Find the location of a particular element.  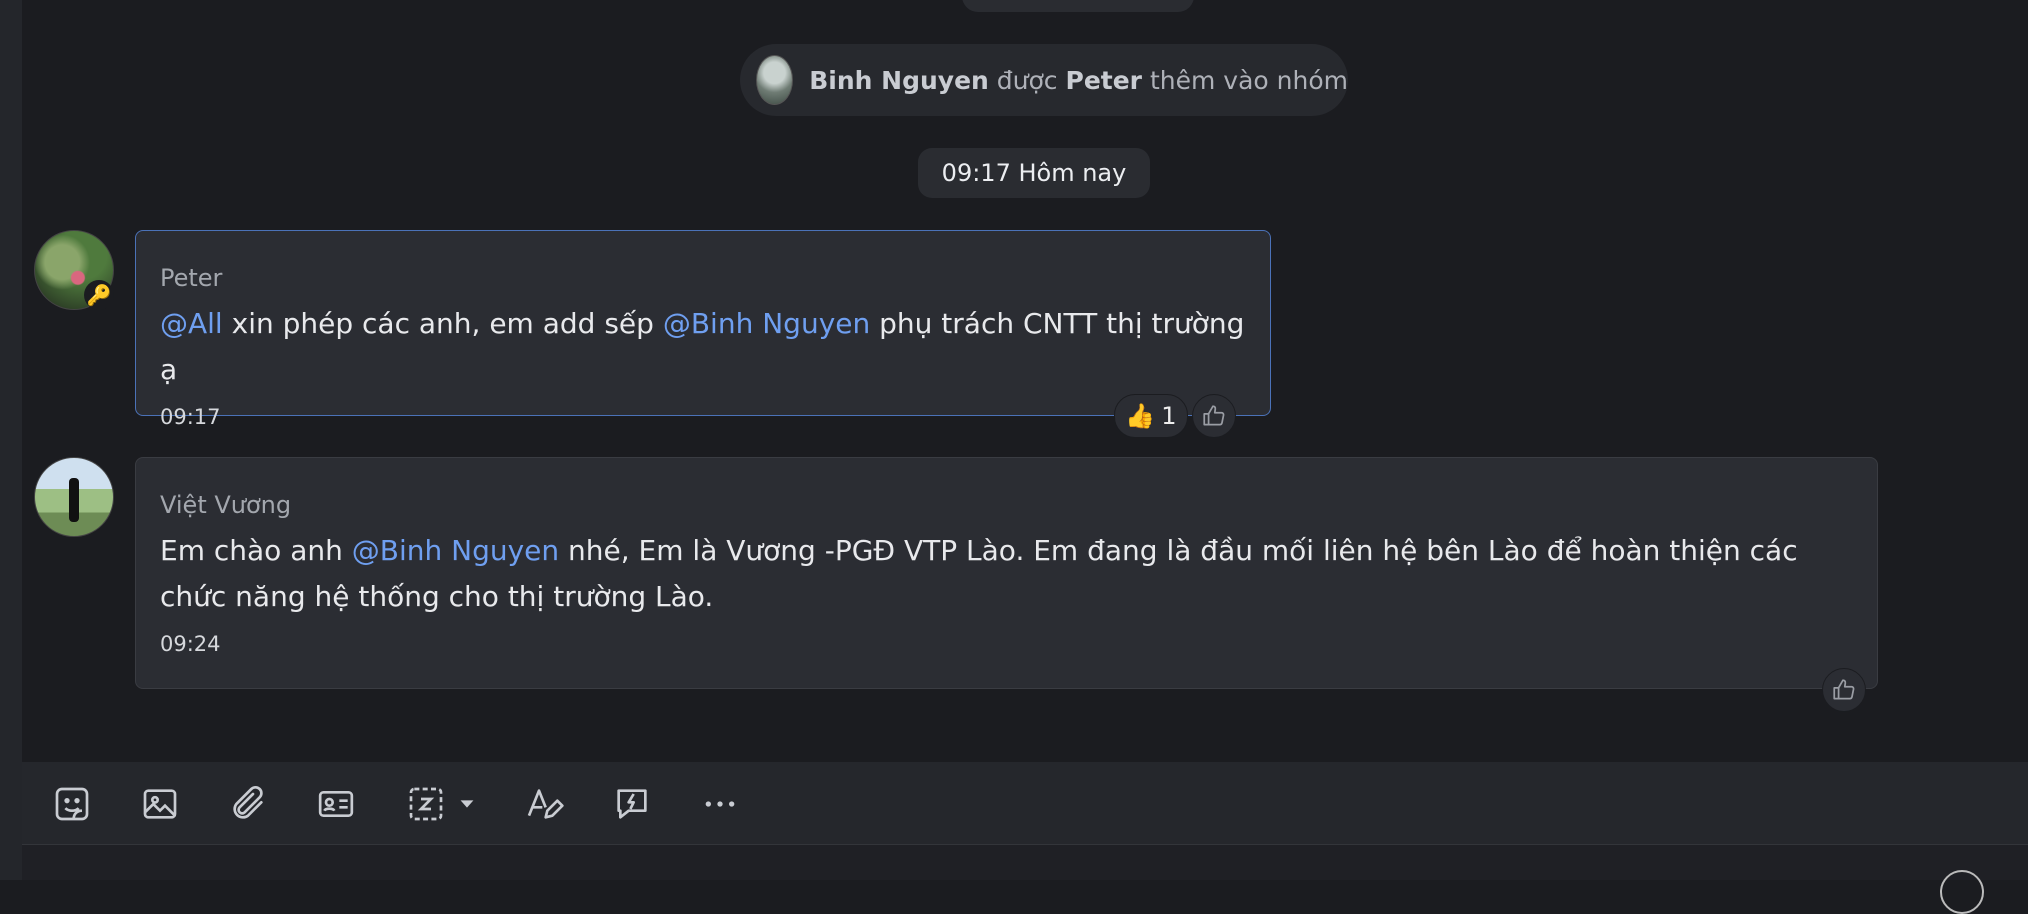

previous-pill is located at coordinates (1078, 6).